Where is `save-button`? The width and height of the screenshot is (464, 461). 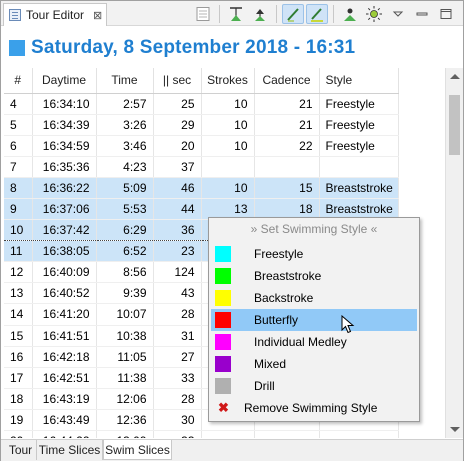 save-button is located at coordinates (203, 14).